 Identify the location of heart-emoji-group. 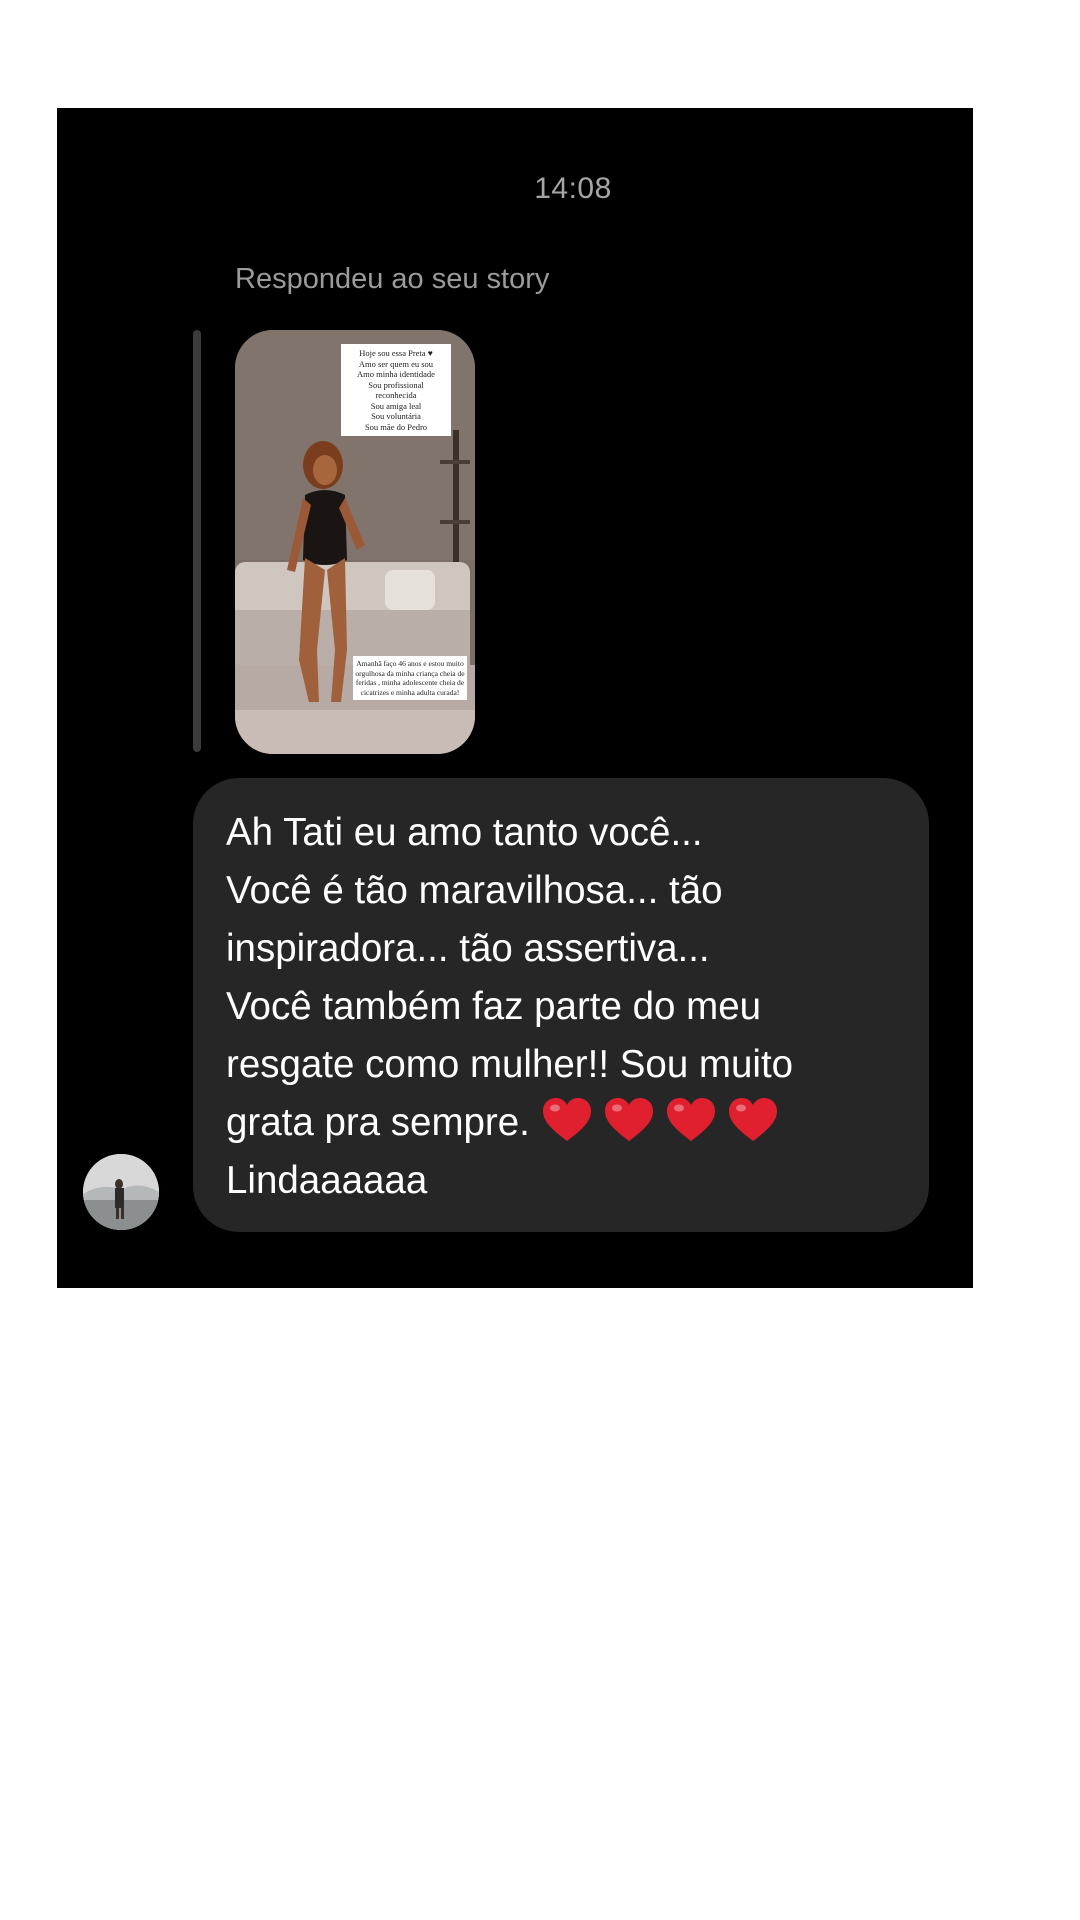
(665, 1121).